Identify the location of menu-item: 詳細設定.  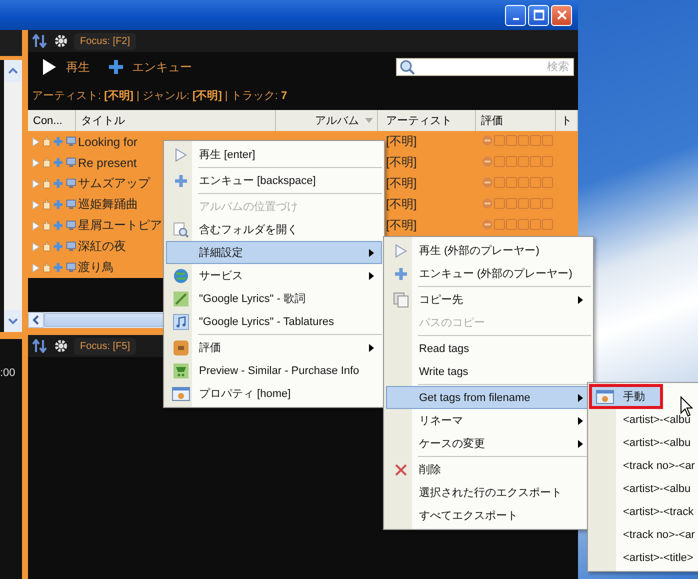
(274, 252).